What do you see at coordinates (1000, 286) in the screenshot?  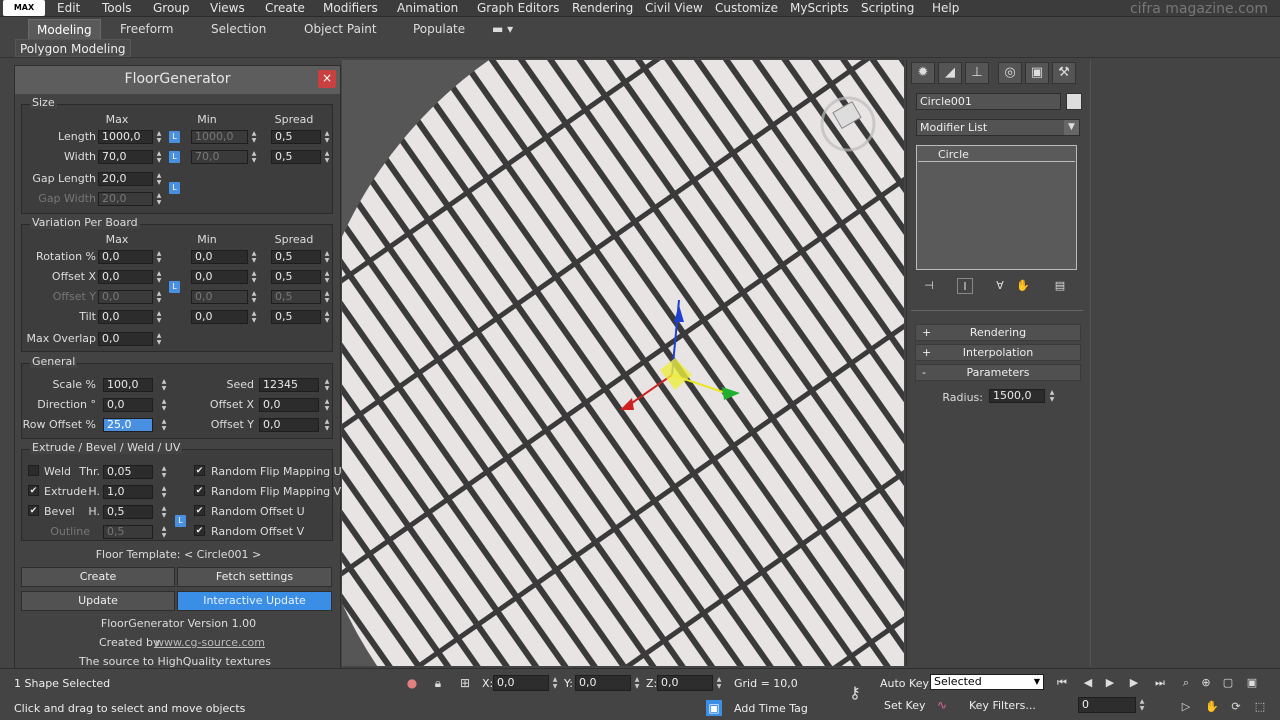 I see `make-unique-icon: ∀` at bounding box center [1000, 286].